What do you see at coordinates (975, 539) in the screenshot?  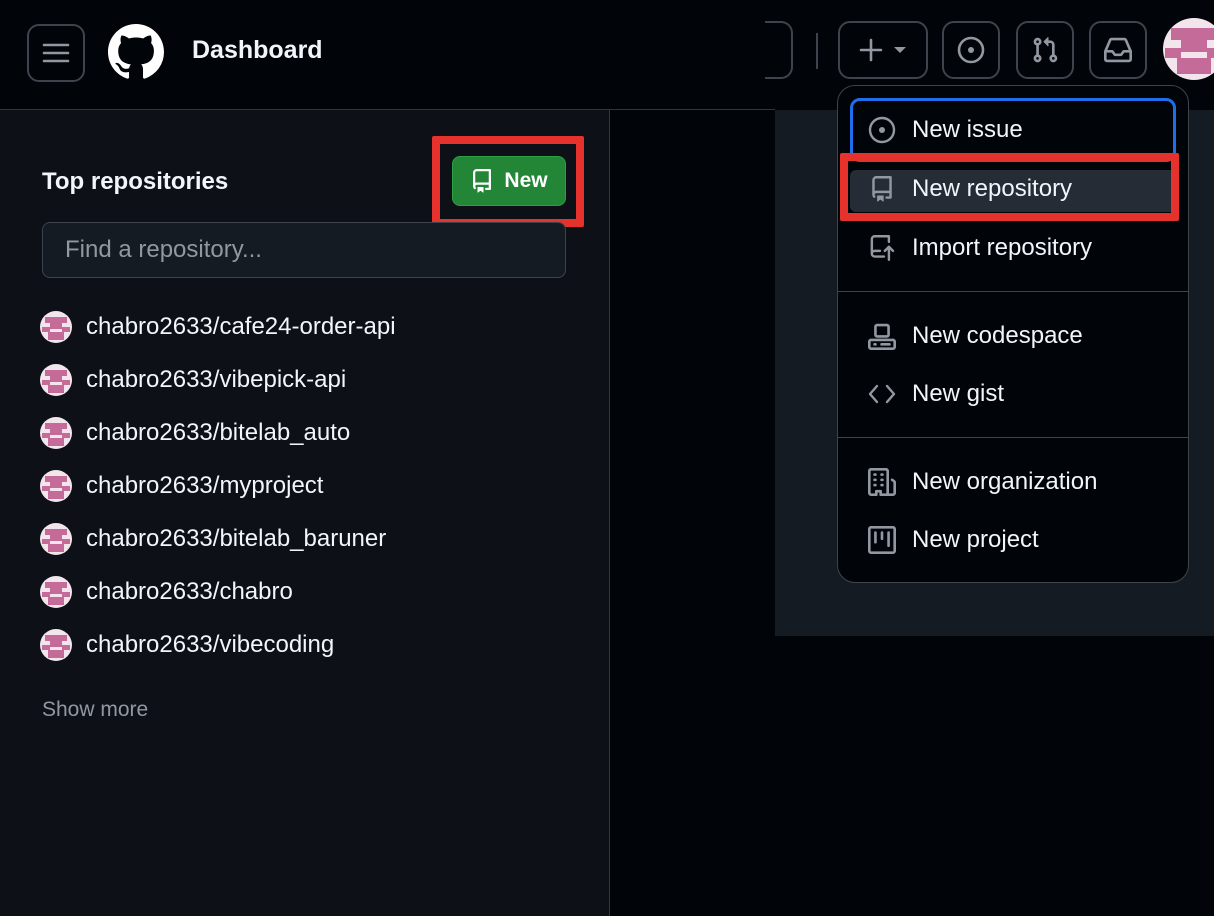 I see `menu-item-label: New project` at bounding box center [975, 539].